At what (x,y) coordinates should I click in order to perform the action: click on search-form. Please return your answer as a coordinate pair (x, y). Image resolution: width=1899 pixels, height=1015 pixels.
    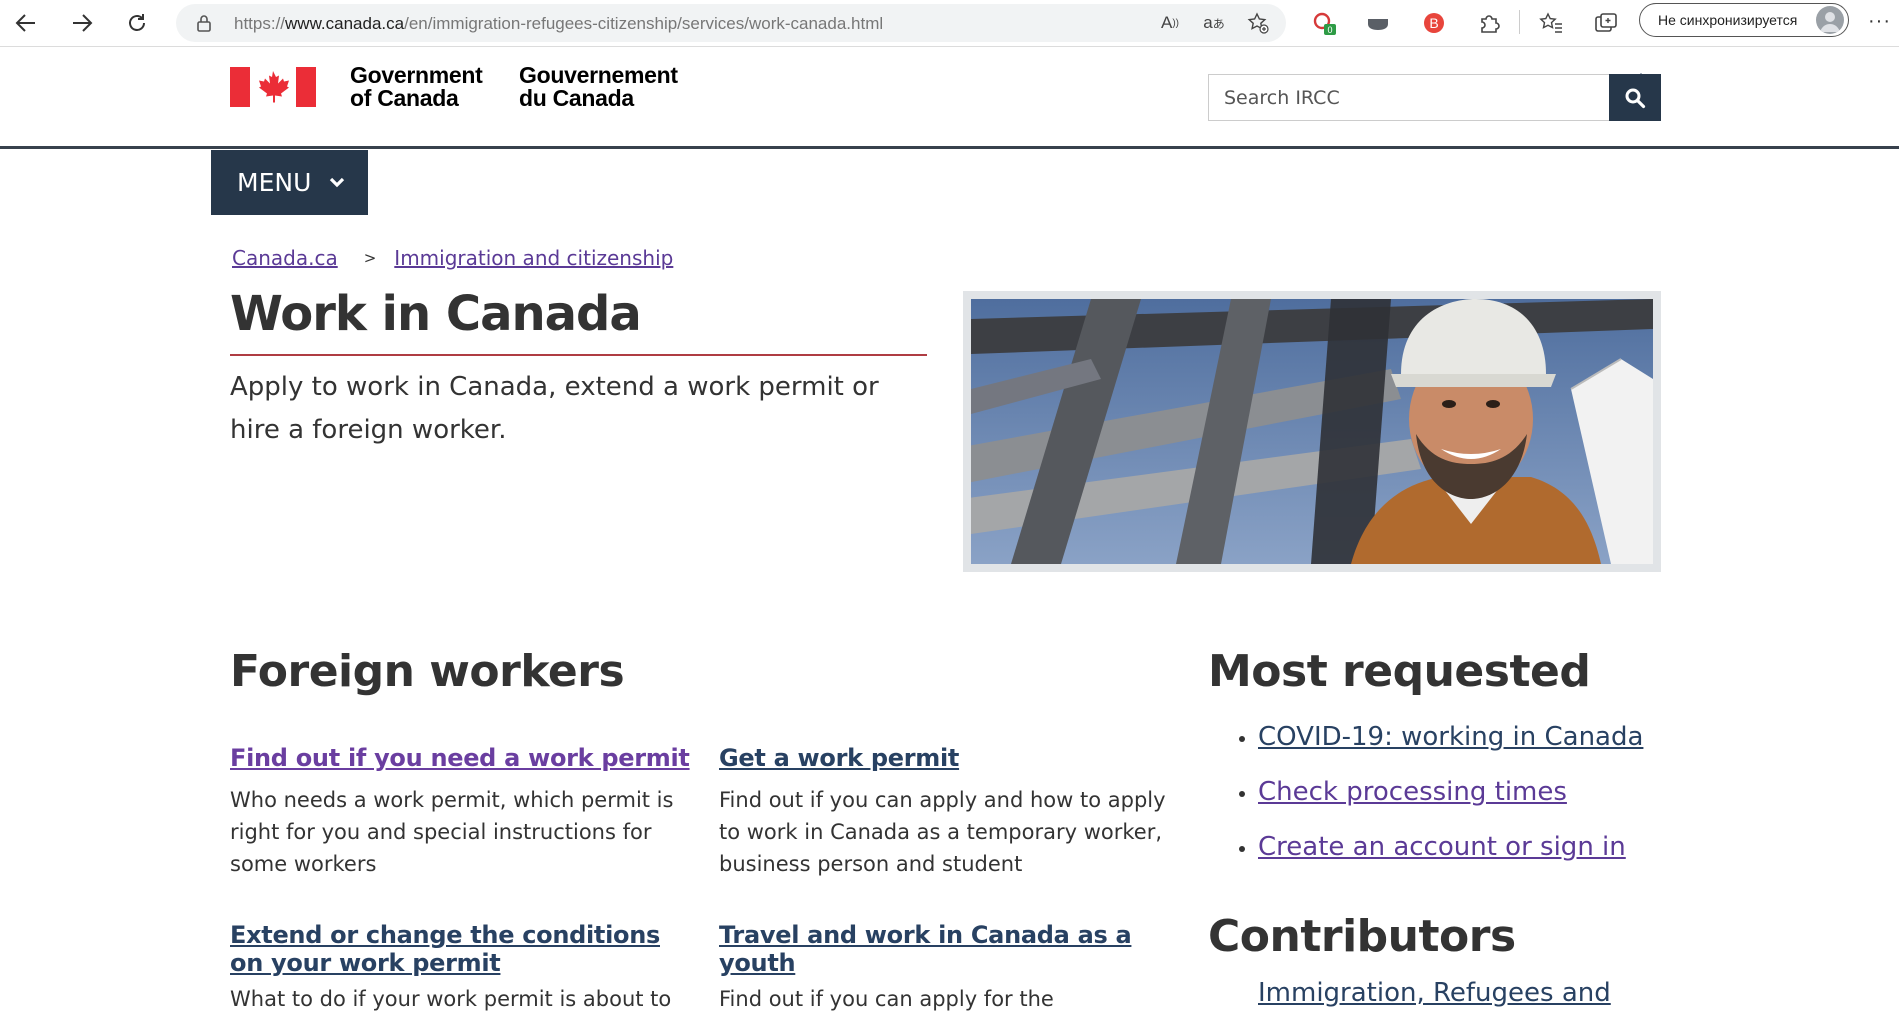
    Looking at the image, I should click on (1435, 97).